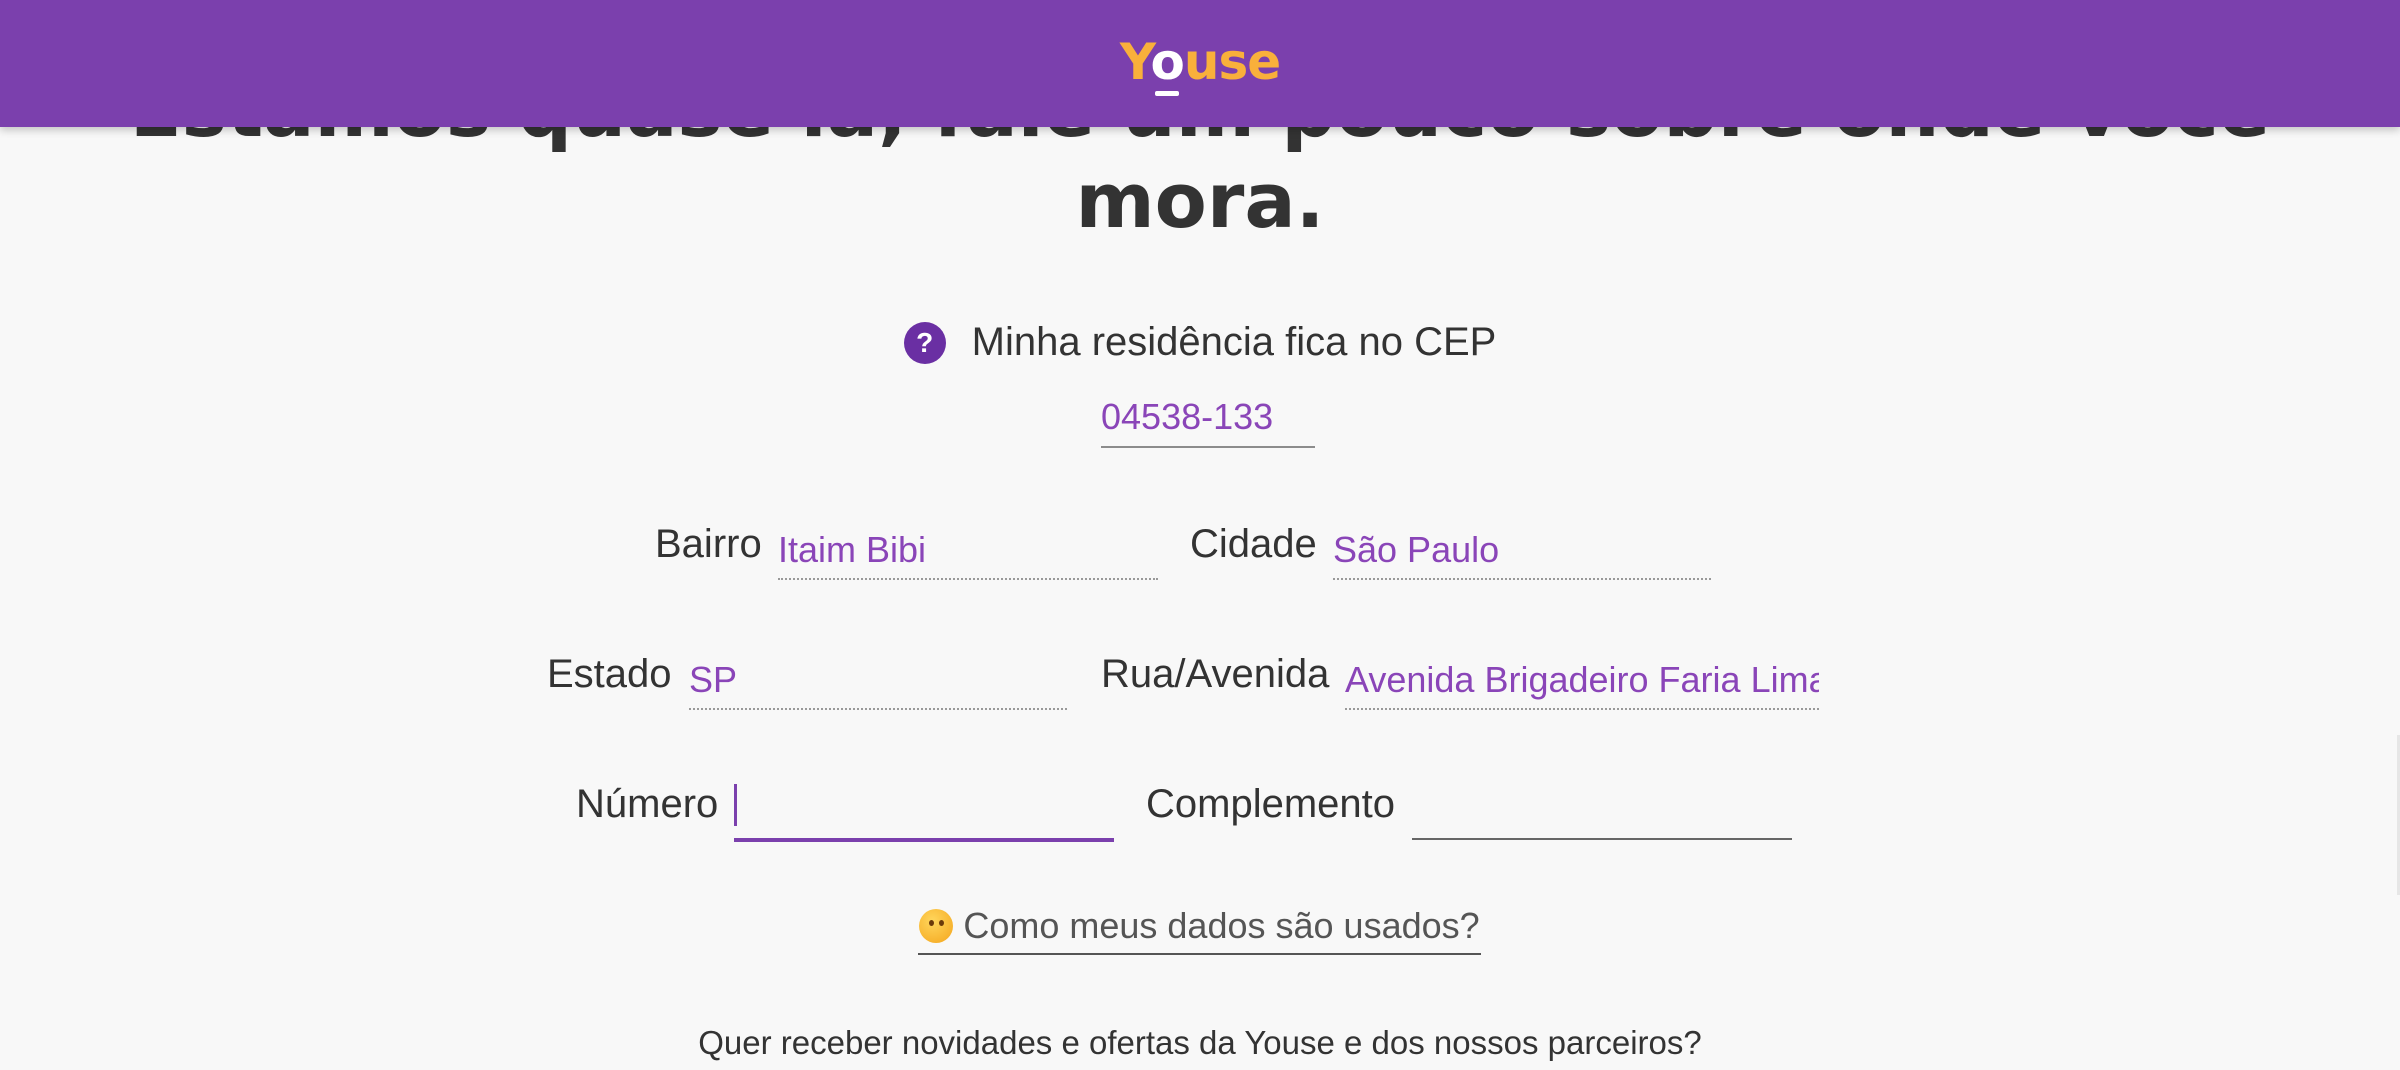 The width and height of the screenshot is (2400, 1070). I want to click on complemento-input, so click(1602, 811).